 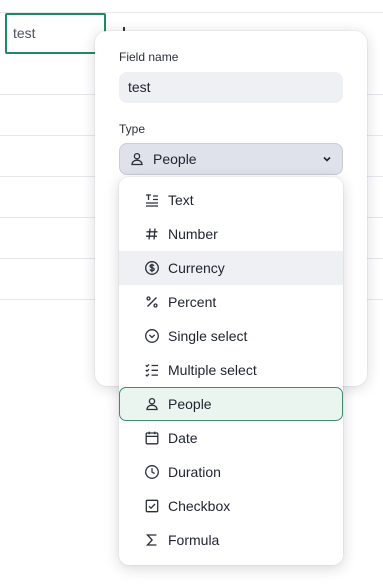 I want to click on text-icon, so click(x=152, y=200).